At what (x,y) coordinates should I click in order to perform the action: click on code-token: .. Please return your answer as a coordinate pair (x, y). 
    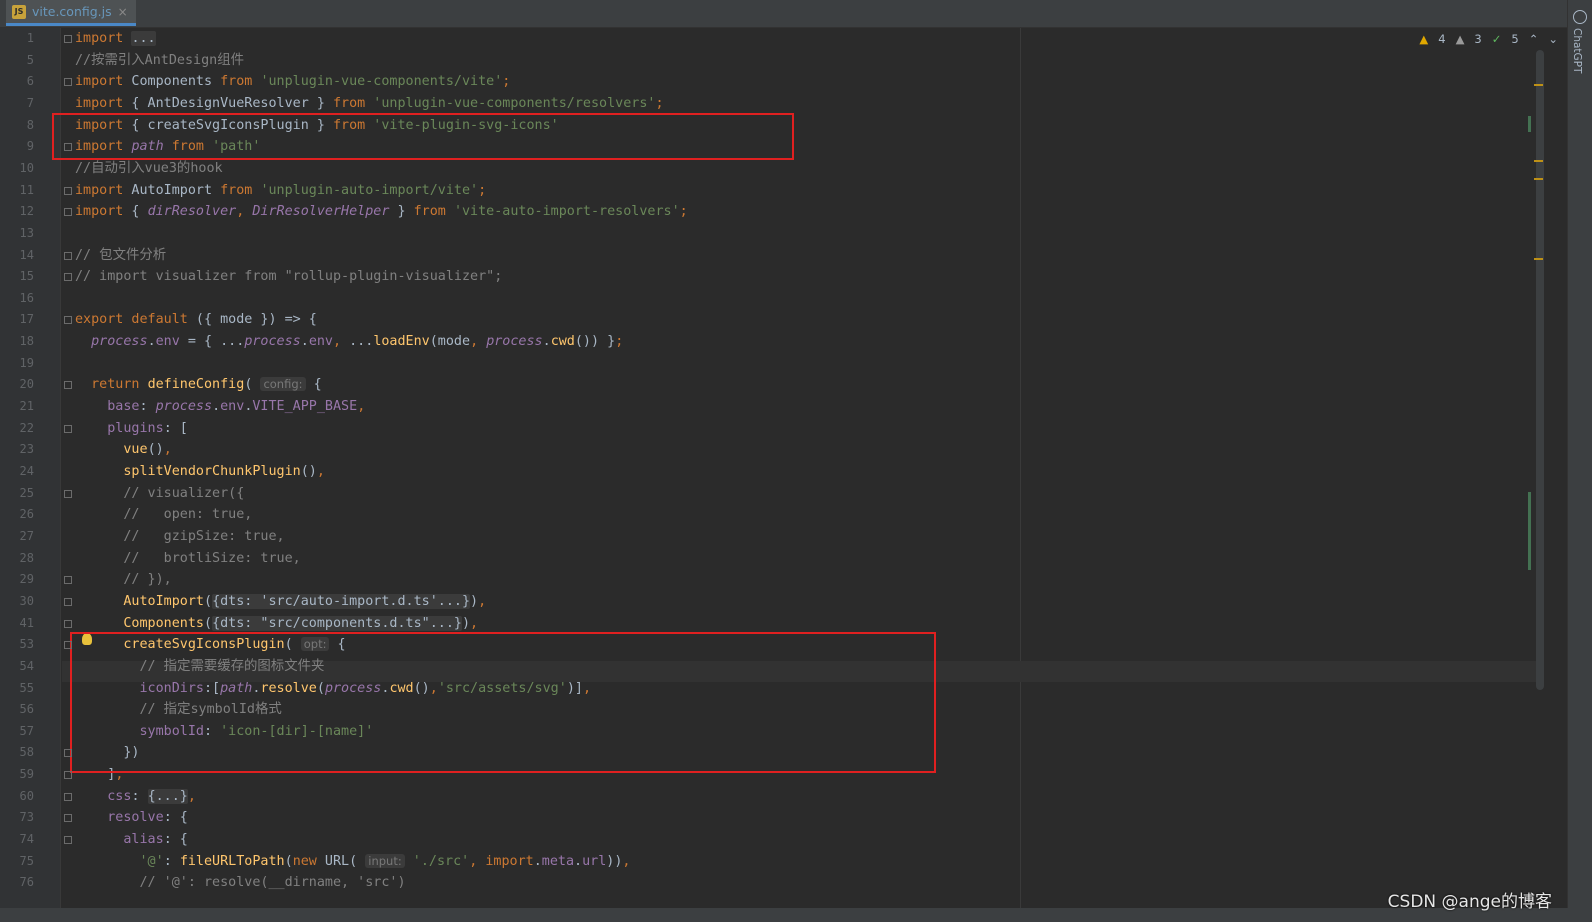
    Looking at the image, I should click on (546, 342).